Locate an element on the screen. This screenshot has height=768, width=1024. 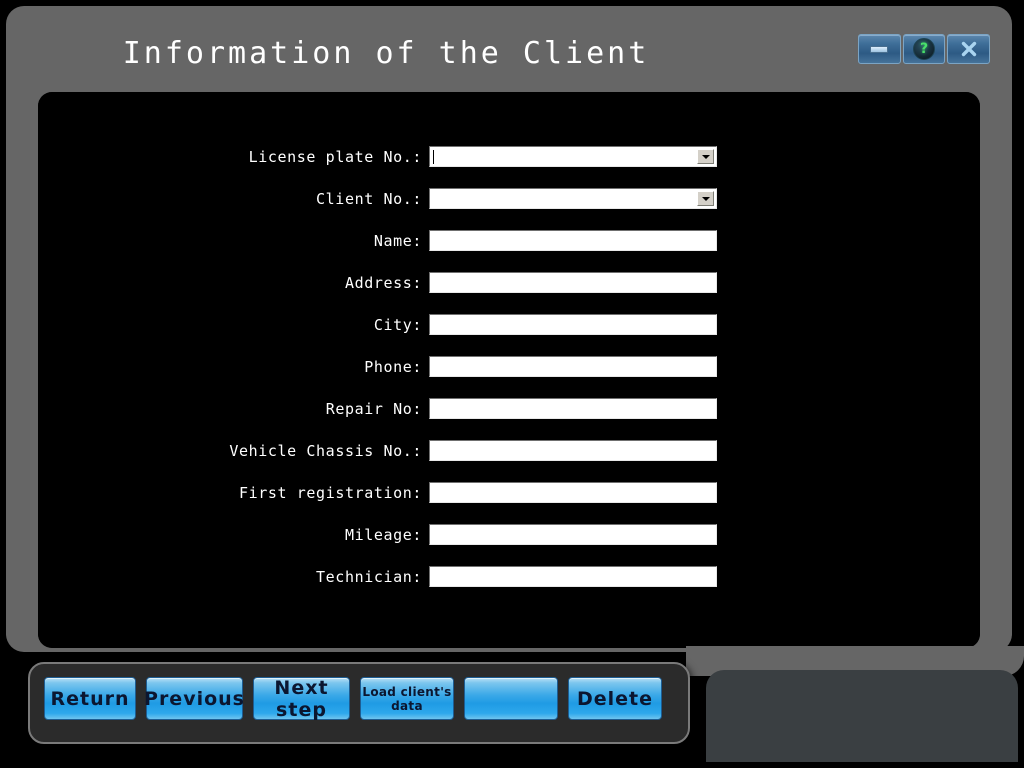
next-step-button: Next step is located at coordinates (301, 699).